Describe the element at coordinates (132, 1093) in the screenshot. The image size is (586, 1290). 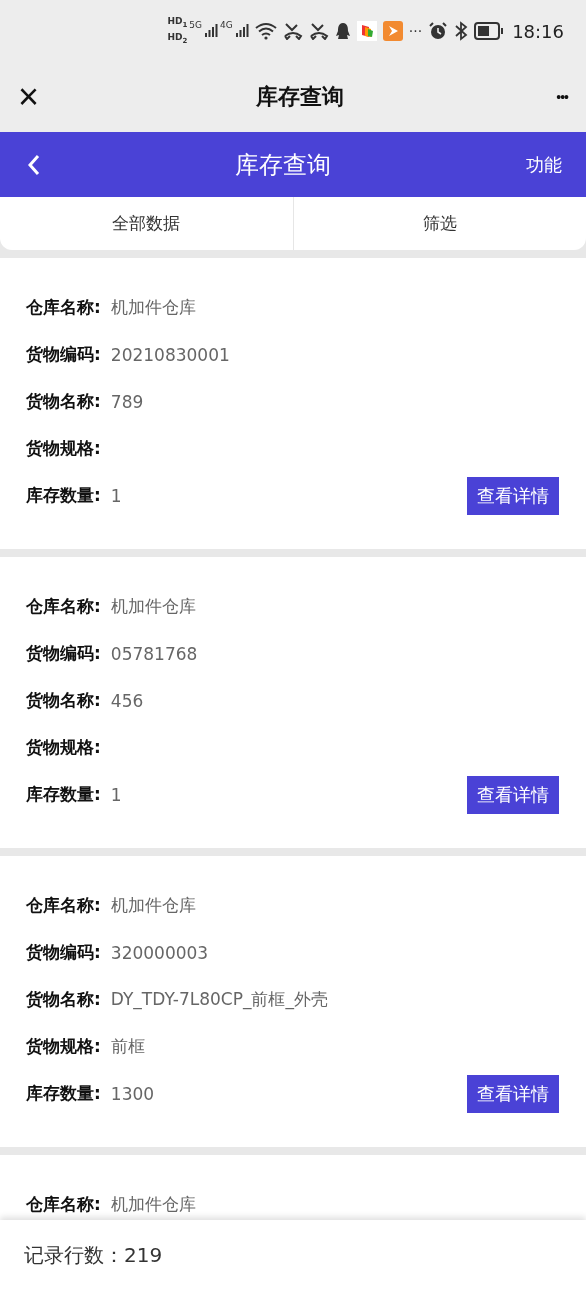
I see `field-value: 1300` at that location.